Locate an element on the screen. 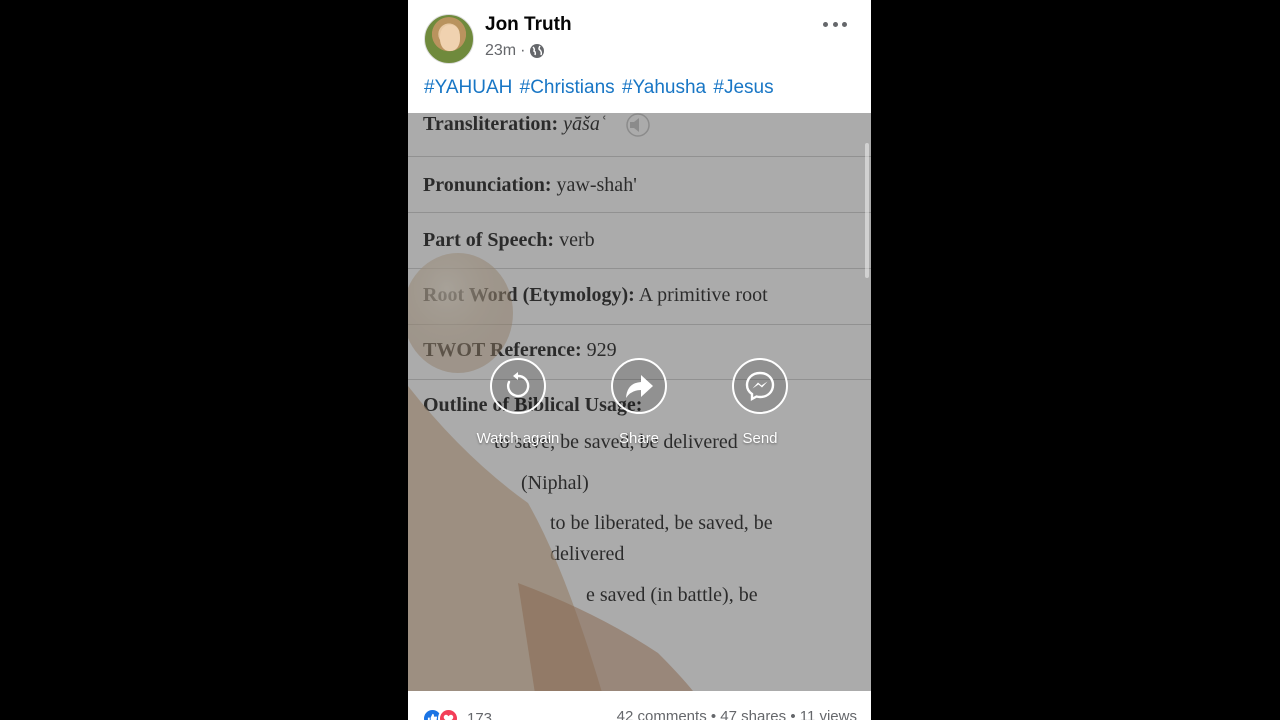 The width and height of the screenshot is (1280, 720). replay-icon is located at coordinates (518, 386).